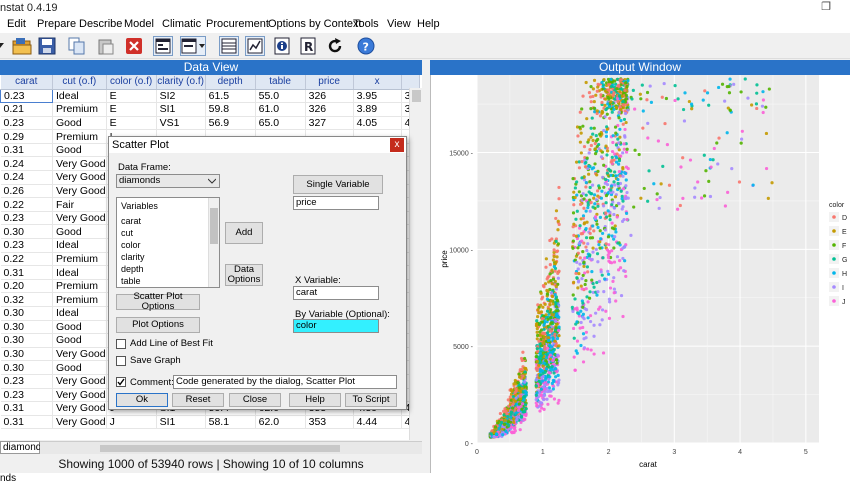  I want to click on table-cell: 327, so click(329, 123).